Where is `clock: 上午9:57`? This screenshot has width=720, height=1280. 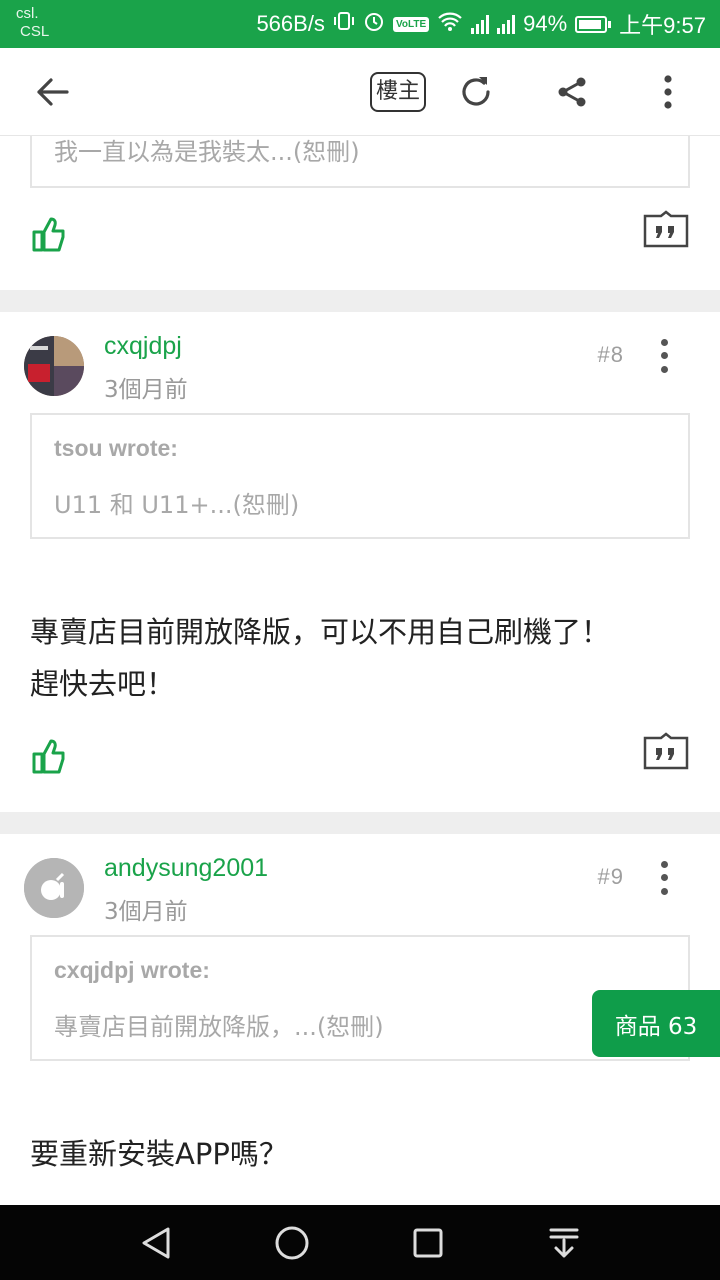 clock: 上午9:57 is located at coordinates (662, 25).